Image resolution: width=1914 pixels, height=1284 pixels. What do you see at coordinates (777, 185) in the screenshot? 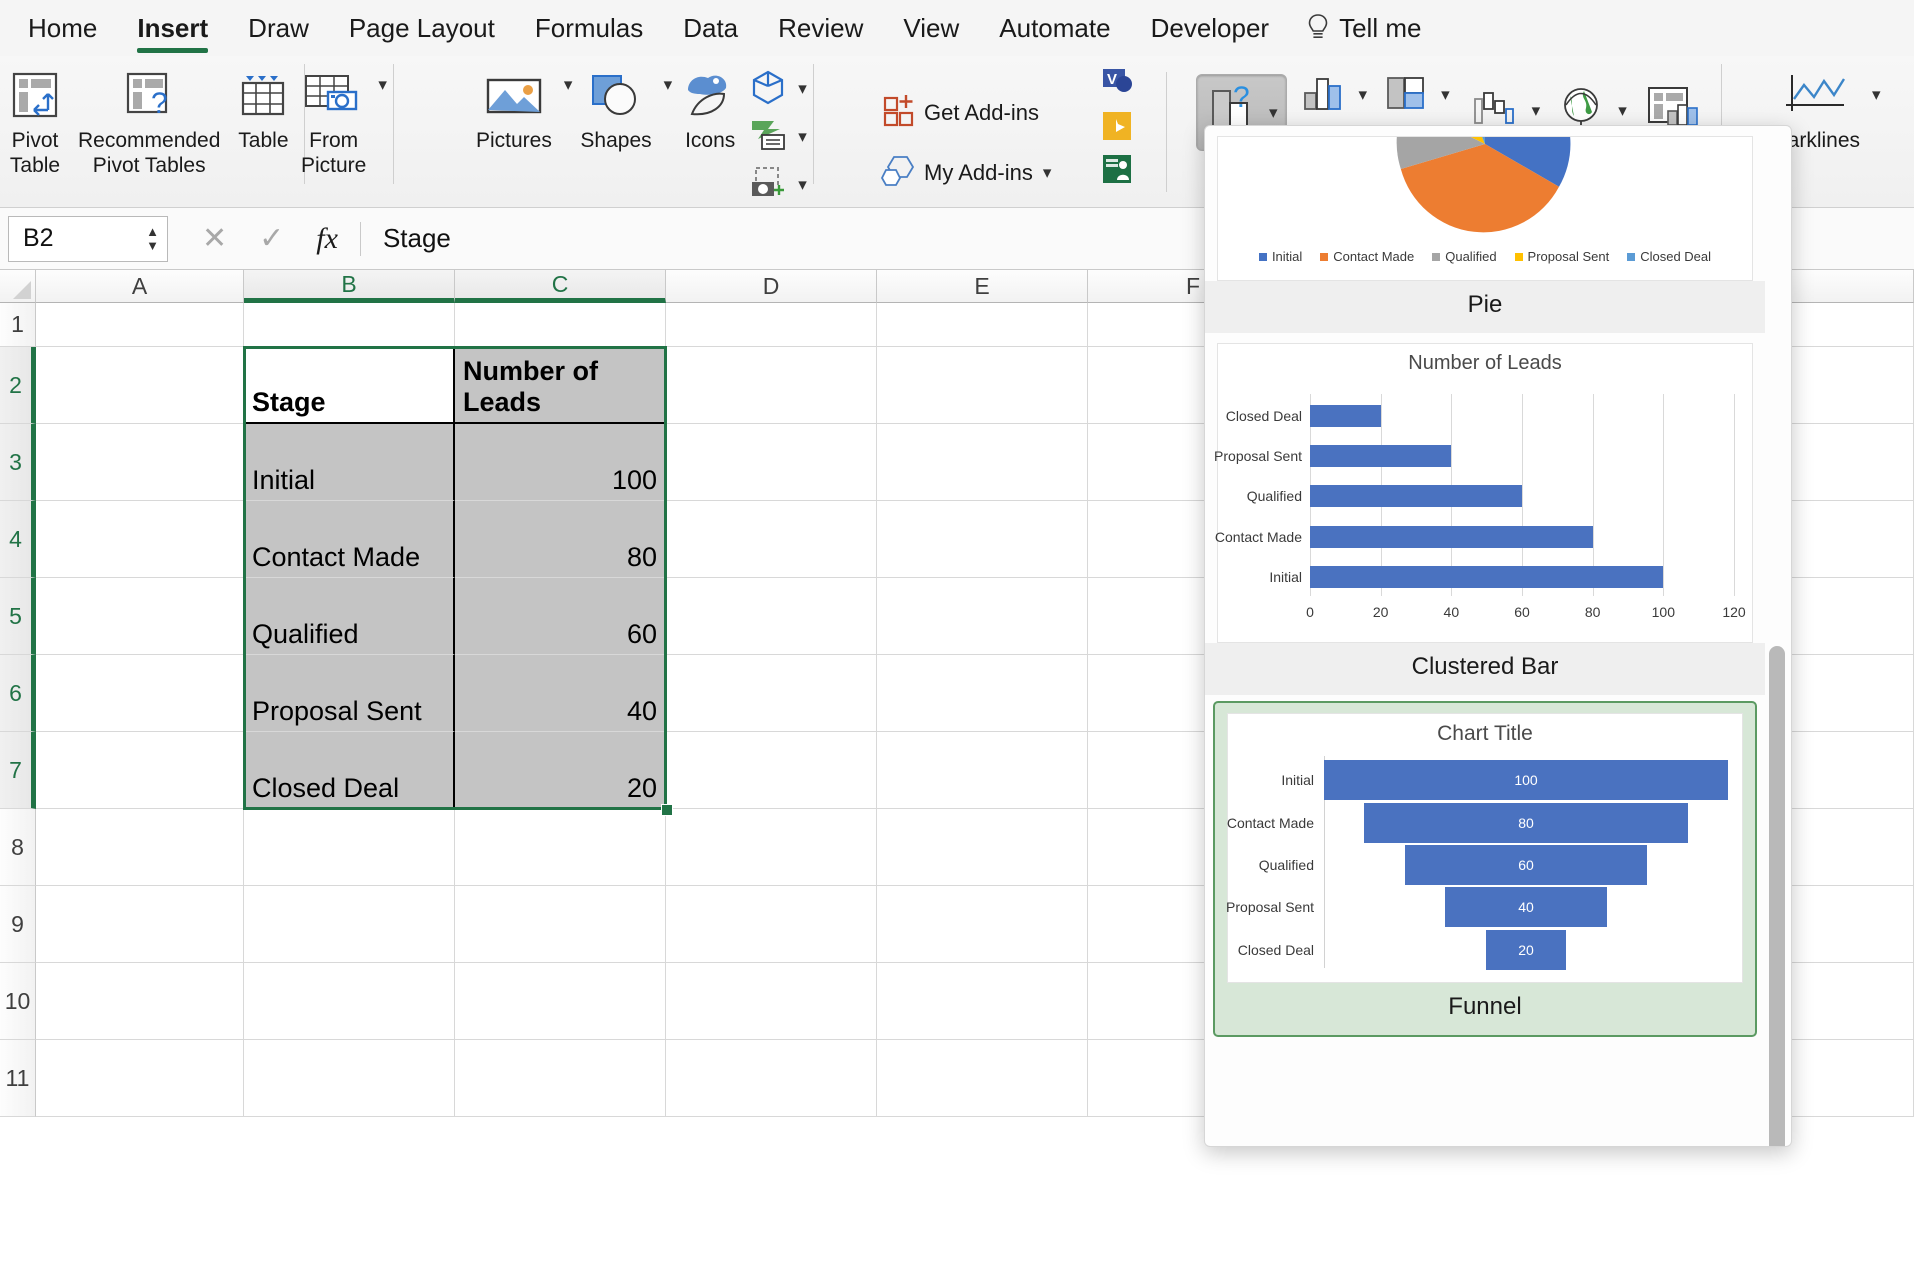
I see `screenshot-button: ▾` at bounding box center [777, 185].